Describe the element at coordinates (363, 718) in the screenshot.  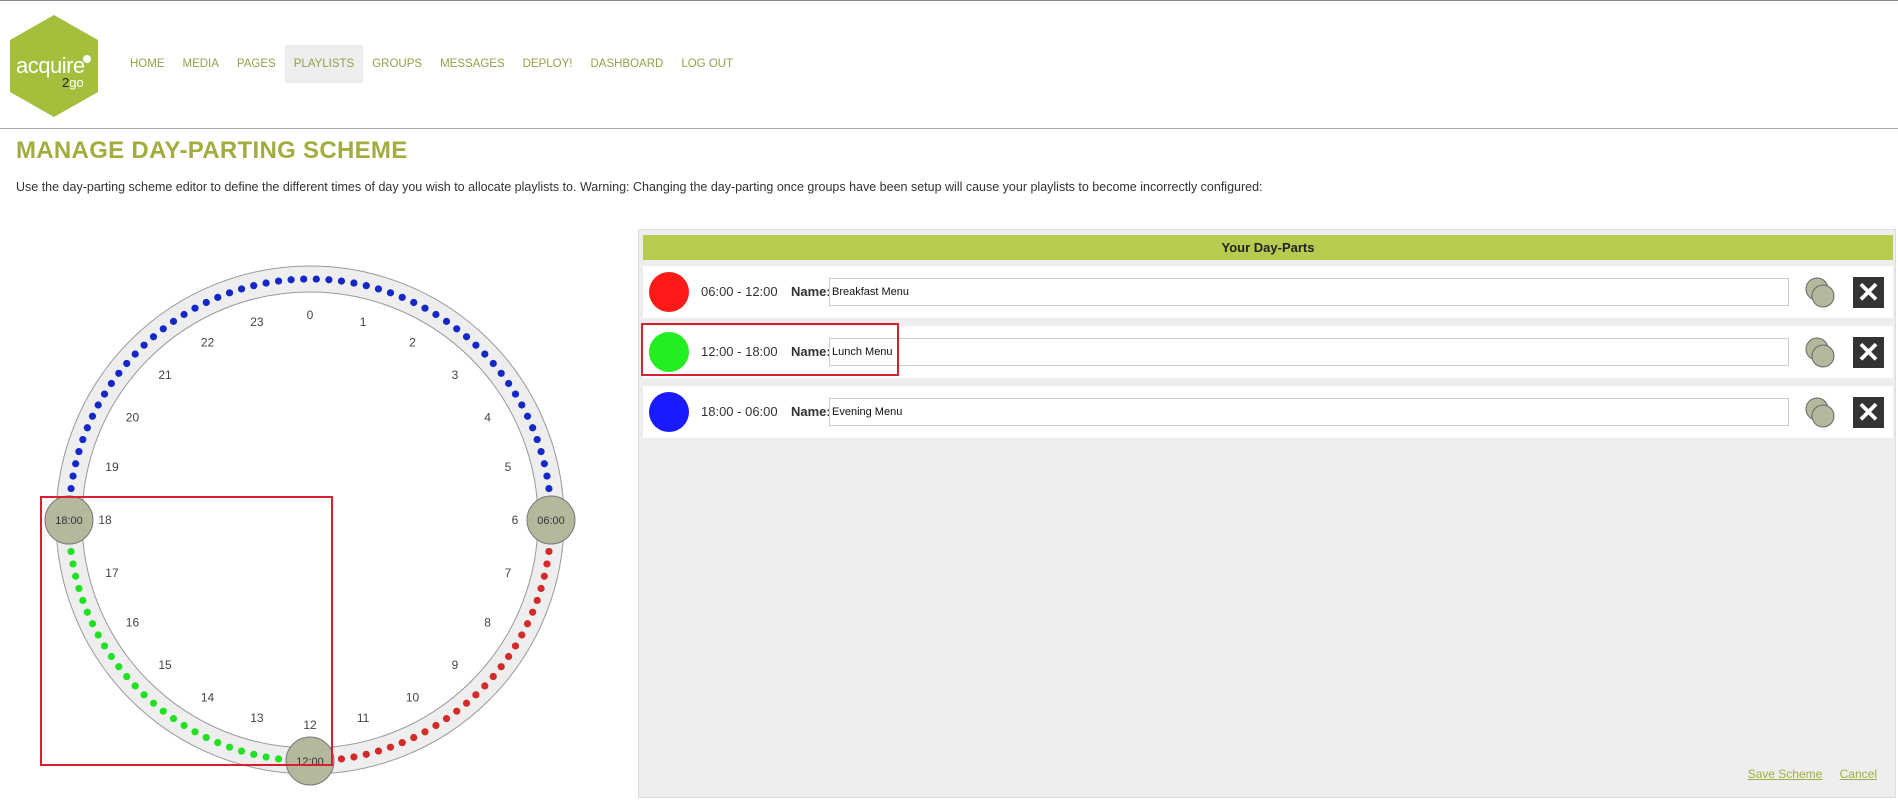
I see `hour-label: 11` at that location.